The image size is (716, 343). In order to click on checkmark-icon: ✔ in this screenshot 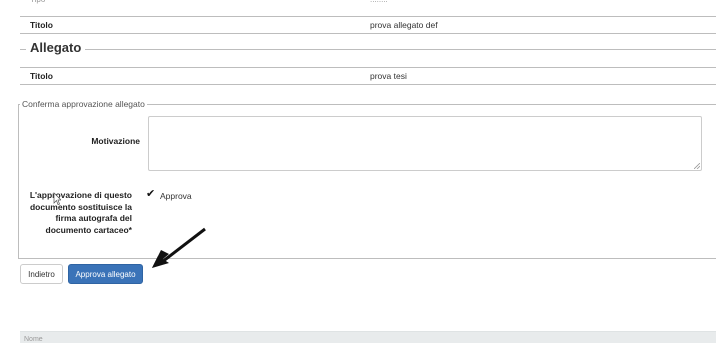, I will do `click(150, 193)`.